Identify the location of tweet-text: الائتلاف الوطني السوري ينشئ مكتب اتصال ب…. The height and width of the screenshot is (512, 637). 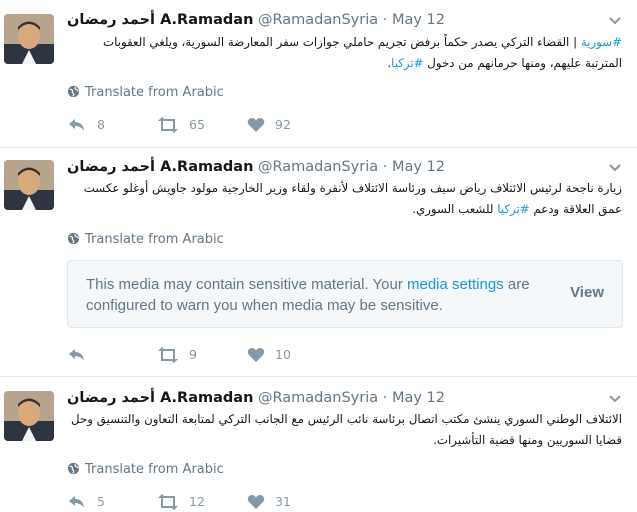
(346, 429).